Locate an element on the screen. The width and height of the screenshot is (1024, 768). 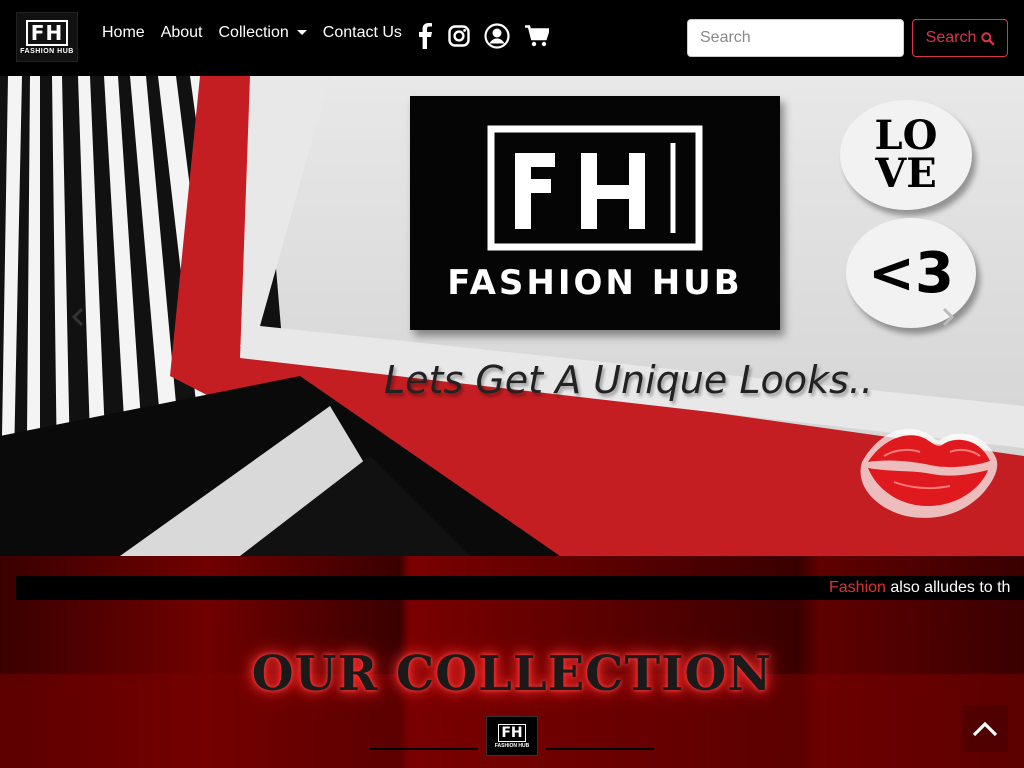
search-input is located at coordinates (795, 38).